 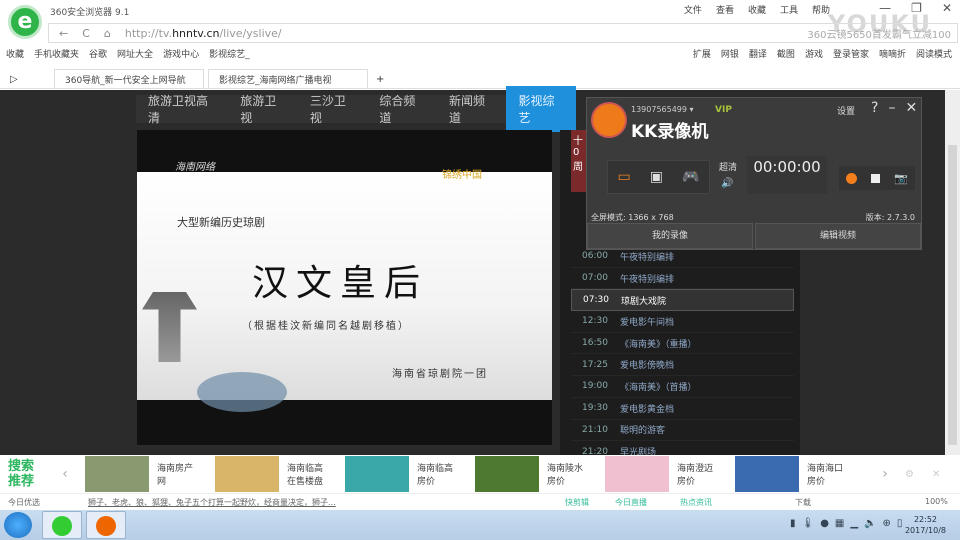 I want to click on version-info: 版本: 2.7.3.0, so click(x=890, y=217).